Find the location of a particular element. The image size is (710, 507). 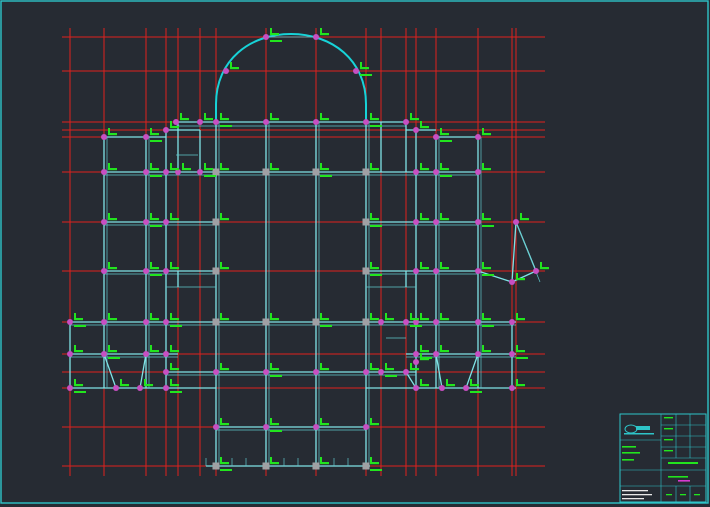

company-logo-icon is located at coordinates (639, 429).